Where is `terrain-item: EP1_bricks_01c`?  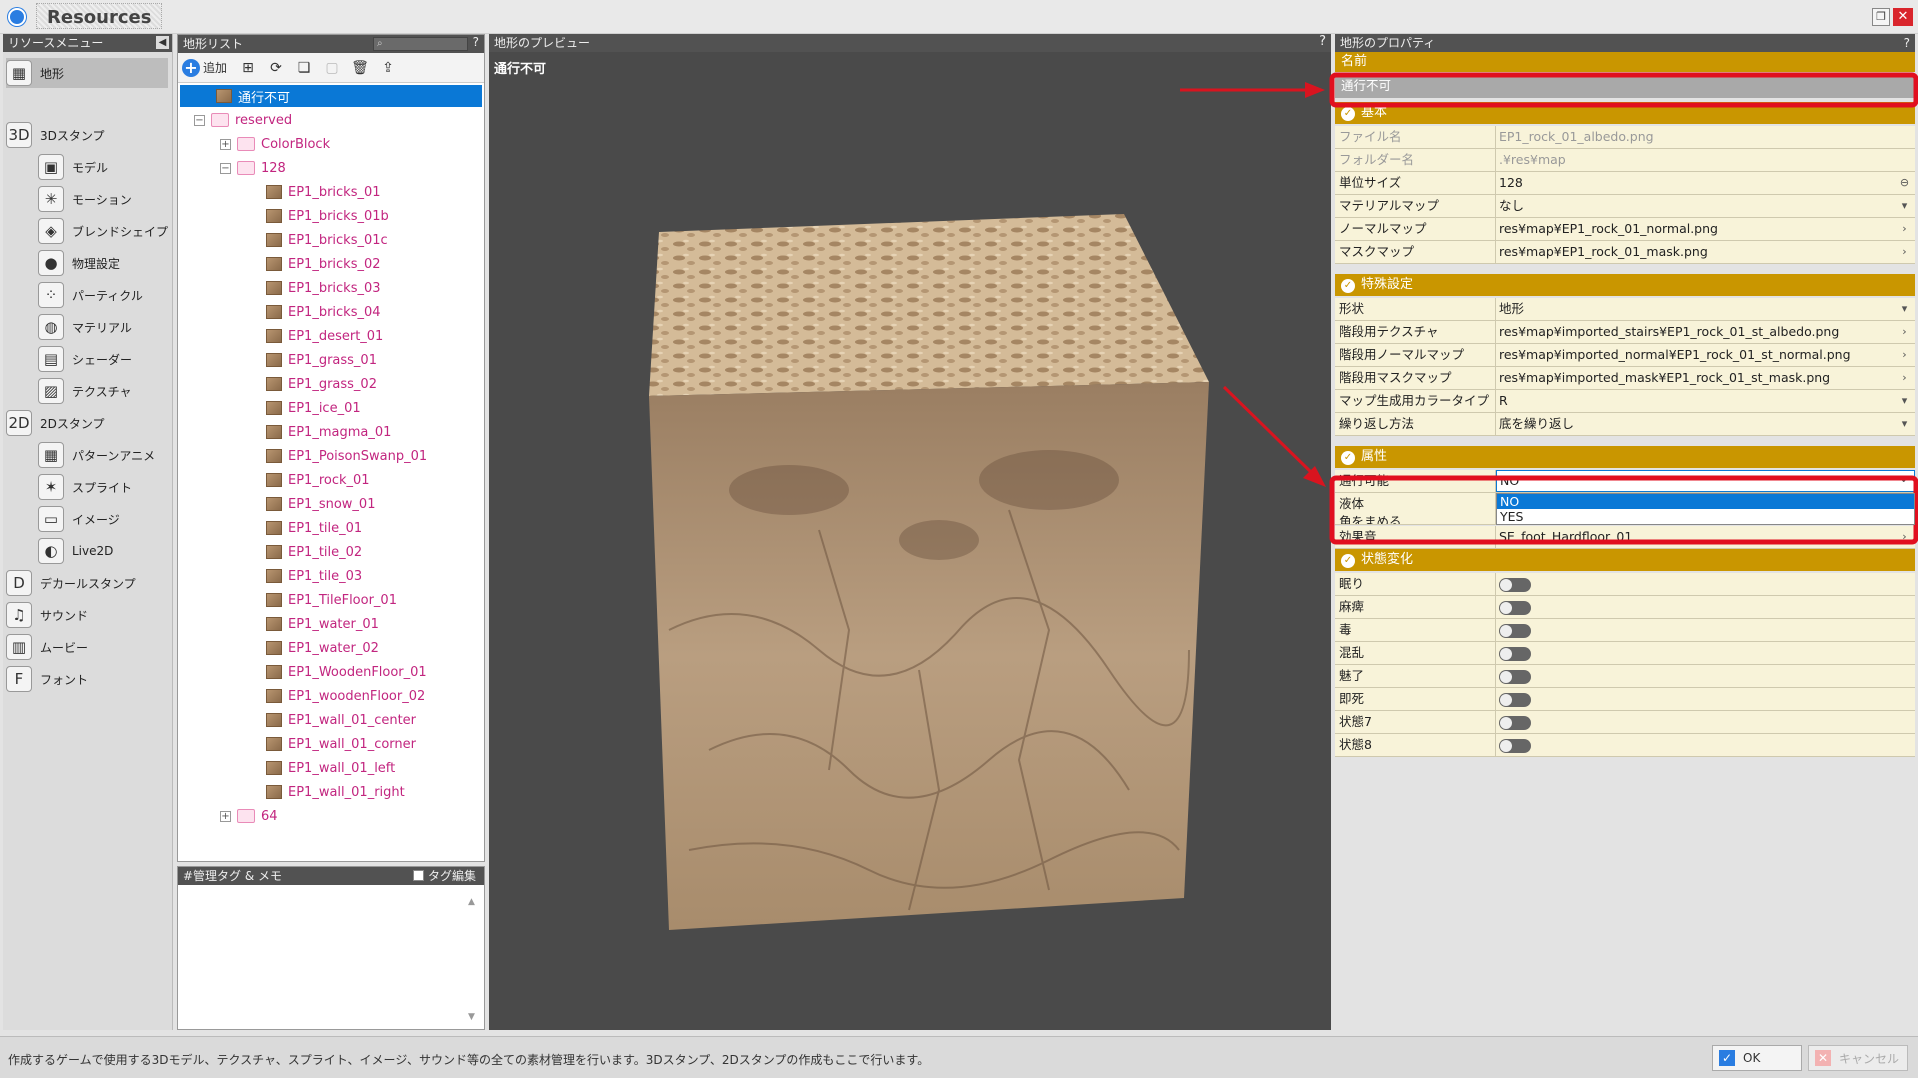
terrain-item: EP1_bricks_01c is located at coordinates (327, 240).